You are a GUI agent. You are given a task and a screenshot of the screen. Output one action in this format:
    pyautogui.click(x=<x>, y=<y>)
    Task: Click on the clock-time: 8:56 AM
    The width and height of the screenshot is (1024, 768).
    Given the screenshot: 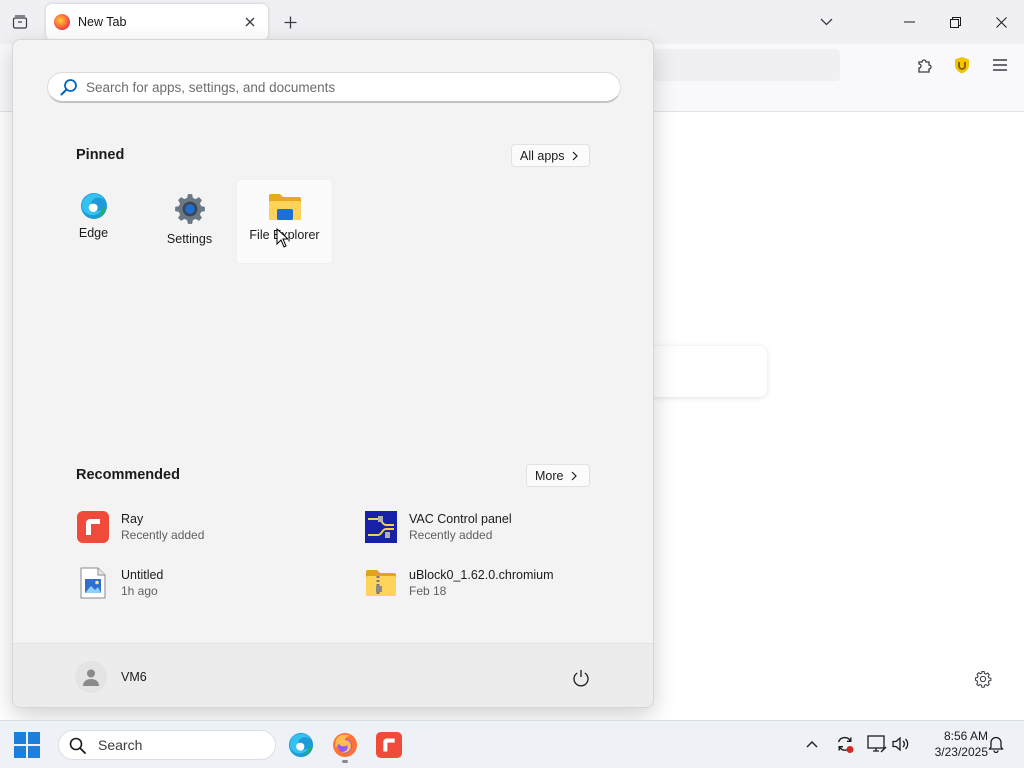 What is the action you would take?
    pyautogui.click(x=965, y=736)
    